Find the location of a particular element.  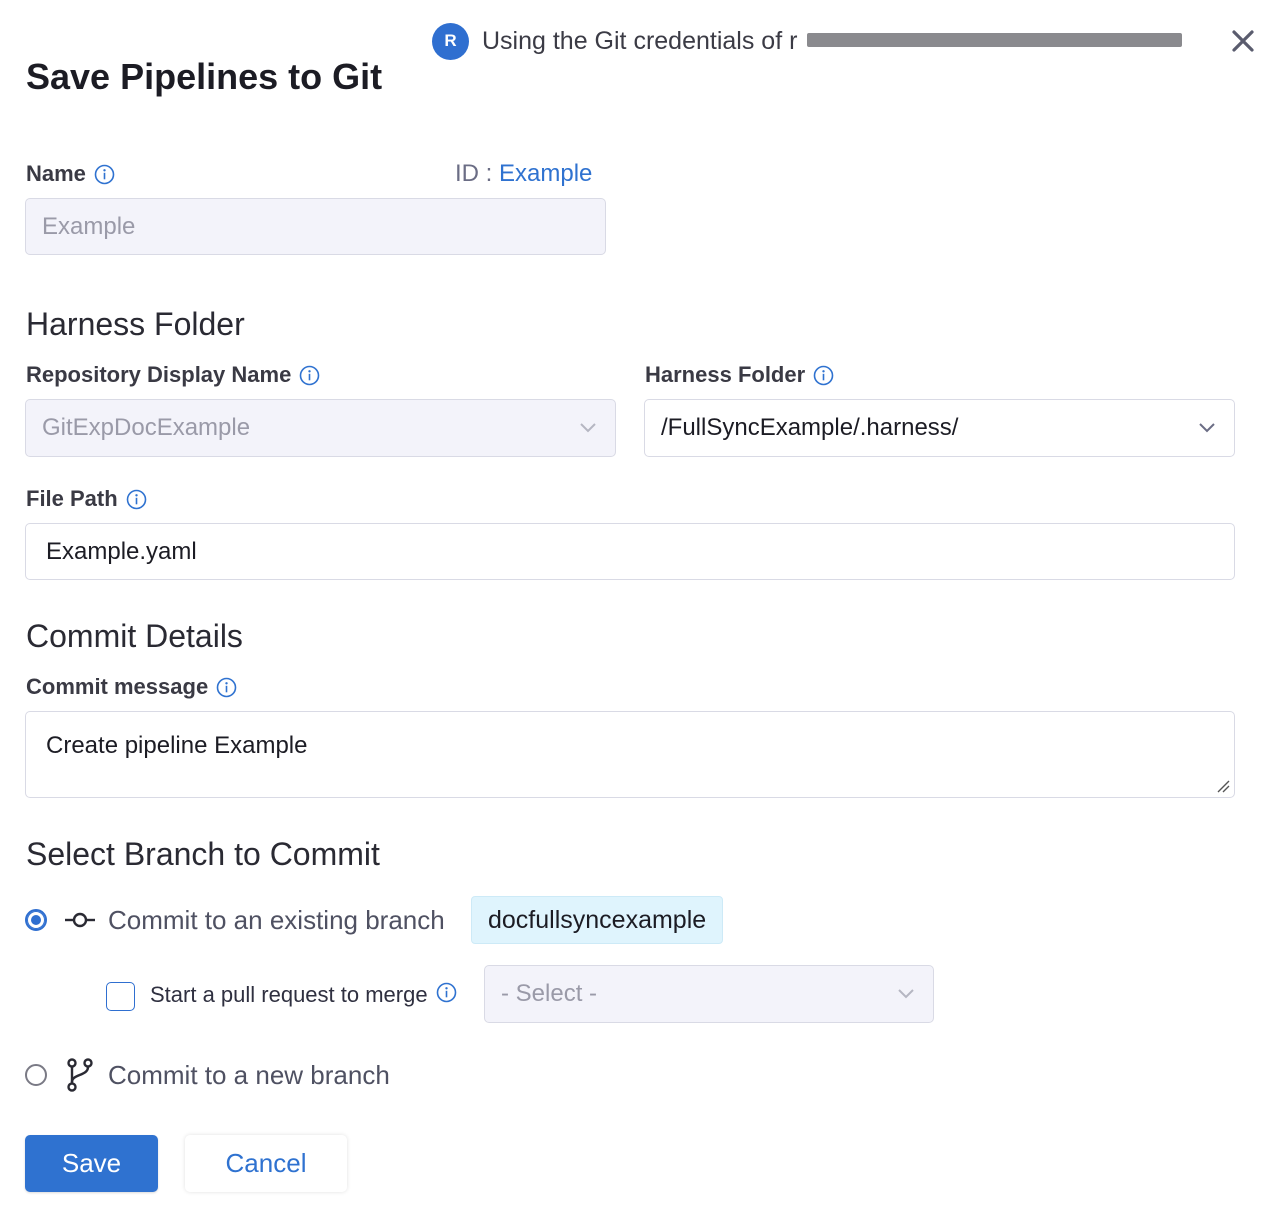

commit-message-textarea: Create pipeline Example is located at coordinates (630, 754).